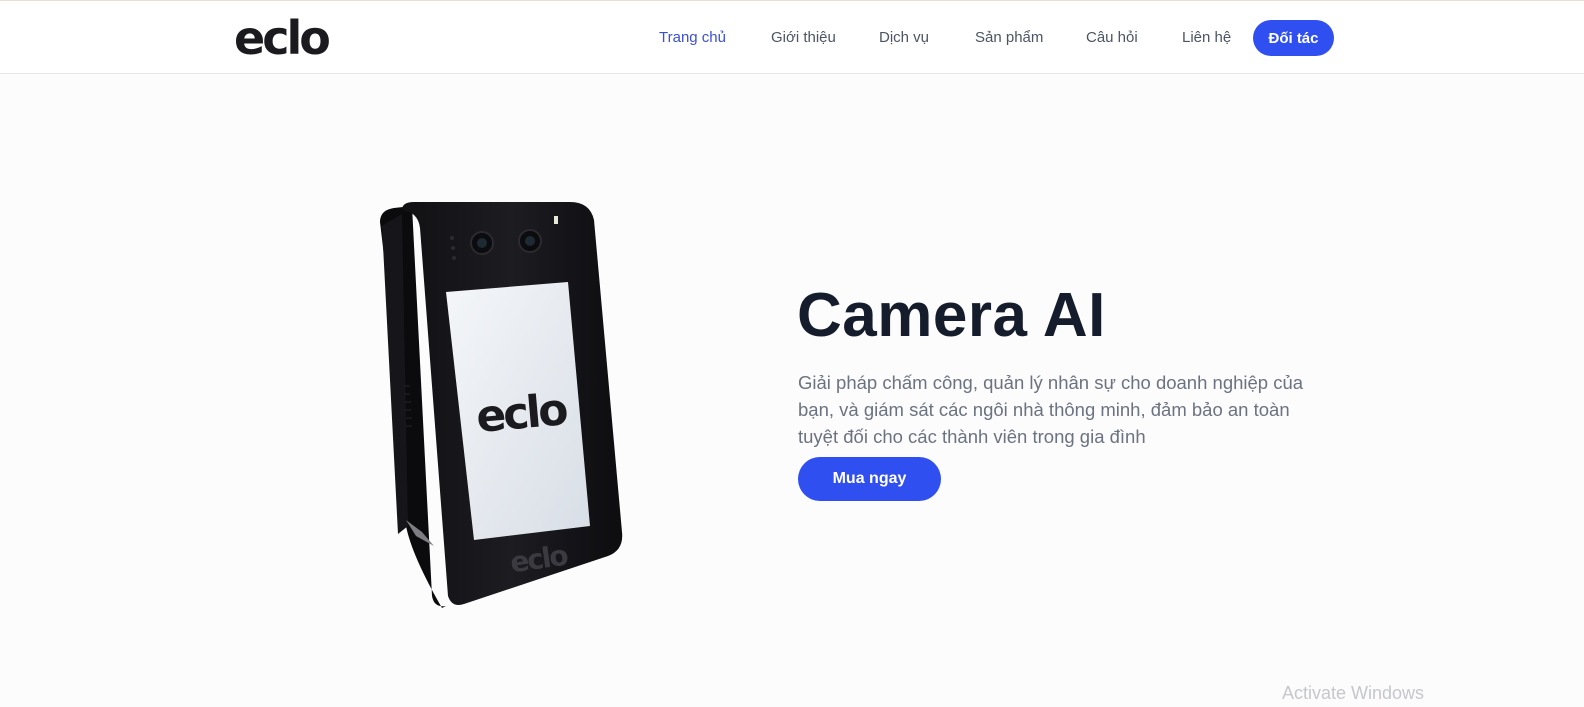  Describe the element at coordinates (1353, 693) in the screenshot. I see `activate-windows-watermark: Activate Windows` at that location.